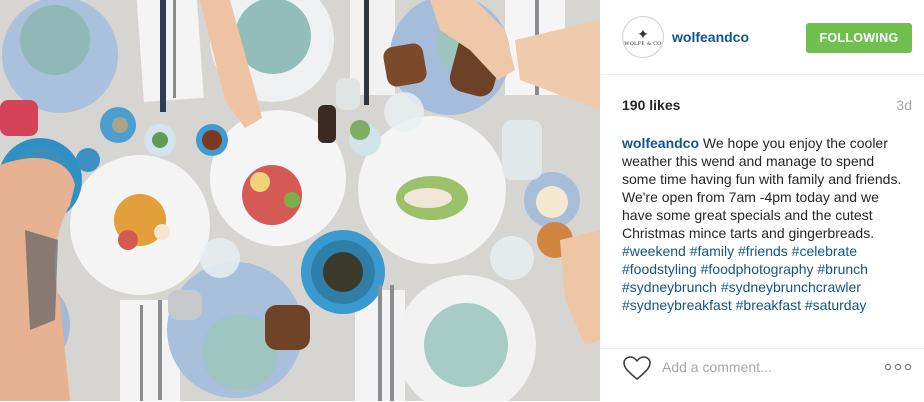  I want to click on comment-input, so click(767, 367).